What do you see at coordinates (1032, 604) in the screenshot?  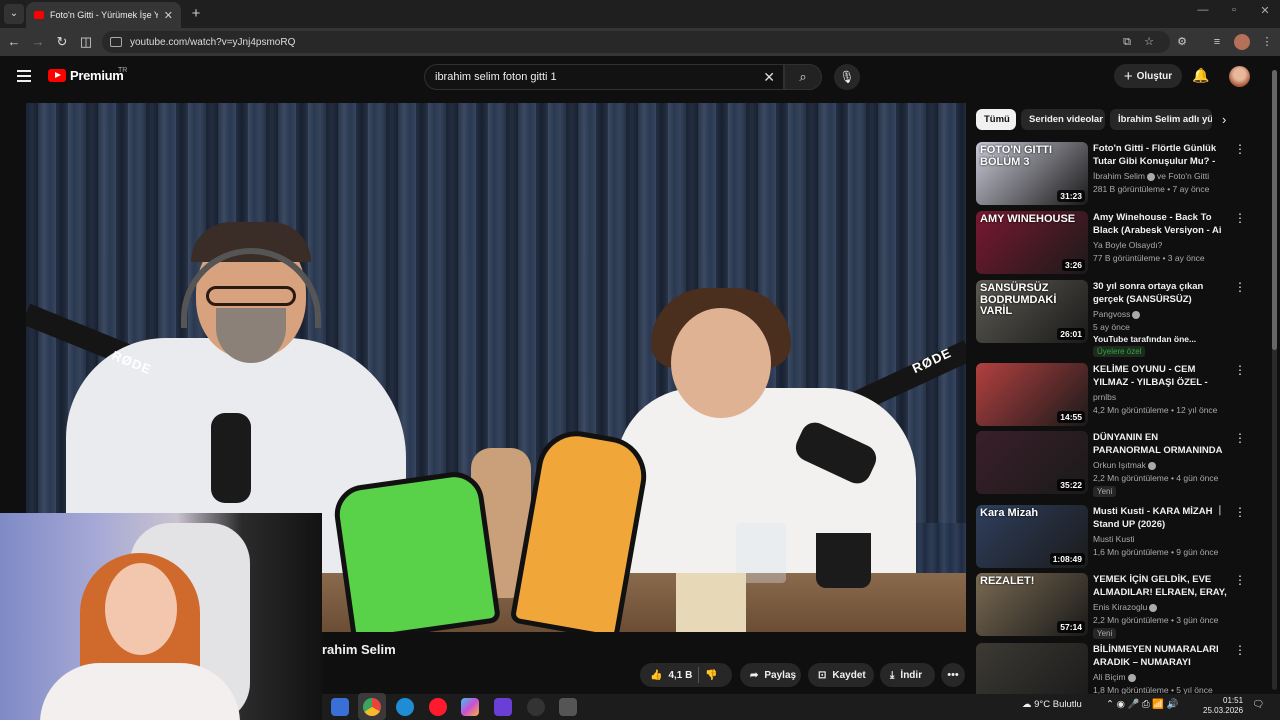 I see `video-thumbnail: REZALET! 57:14` at bounding box center [1032, 604].